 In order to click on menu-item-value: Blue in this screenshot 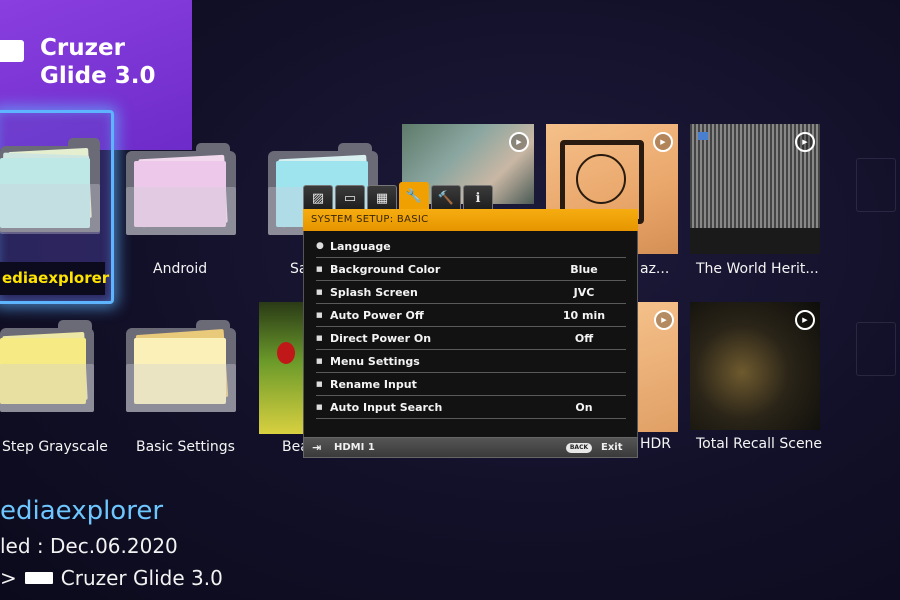, I will do `click(584, 269)`.